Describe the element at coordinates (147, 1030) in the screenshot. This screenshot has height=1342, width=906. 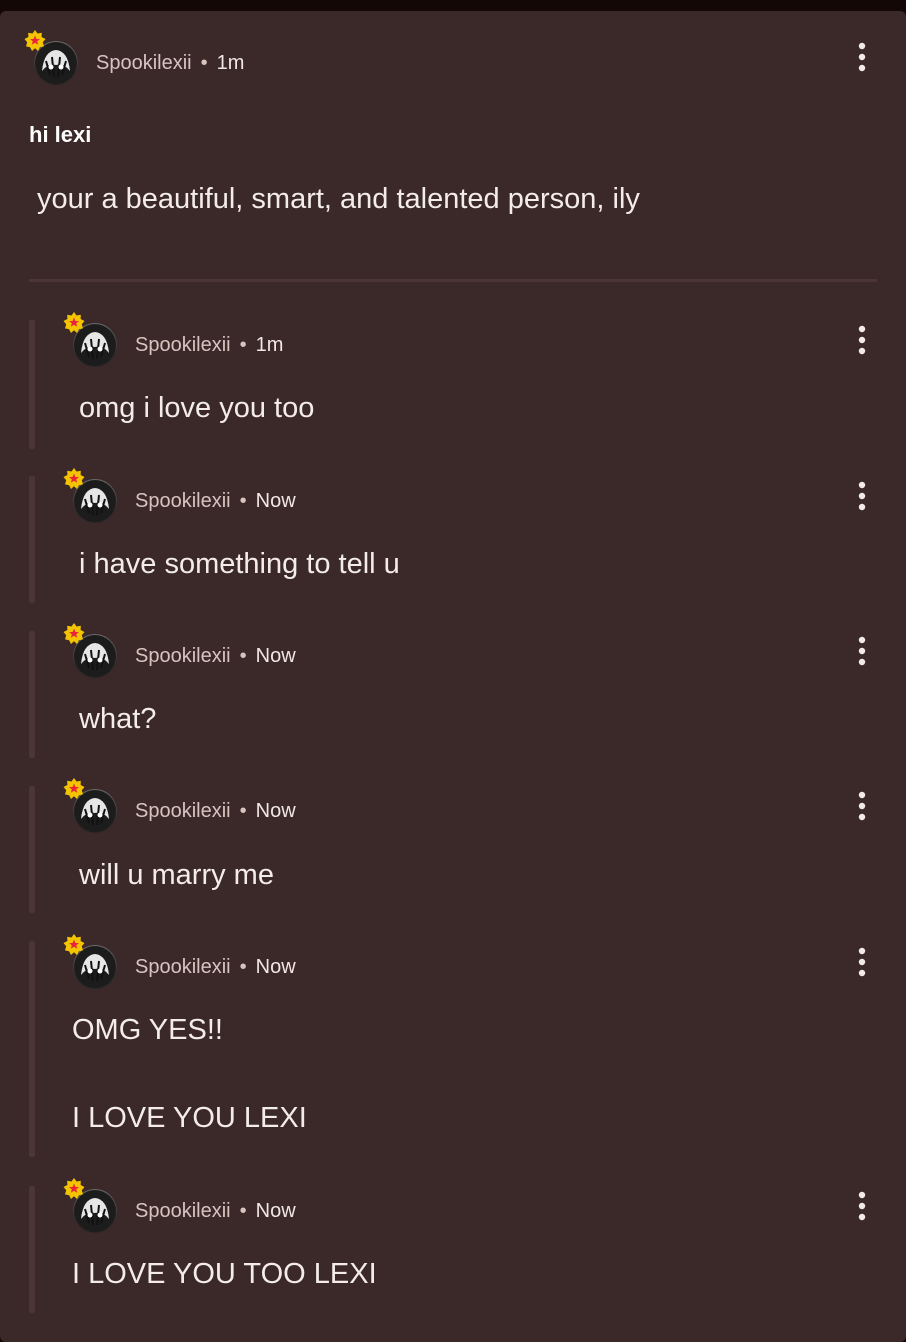
I see `reply-text: OMG YES!!` at that location.